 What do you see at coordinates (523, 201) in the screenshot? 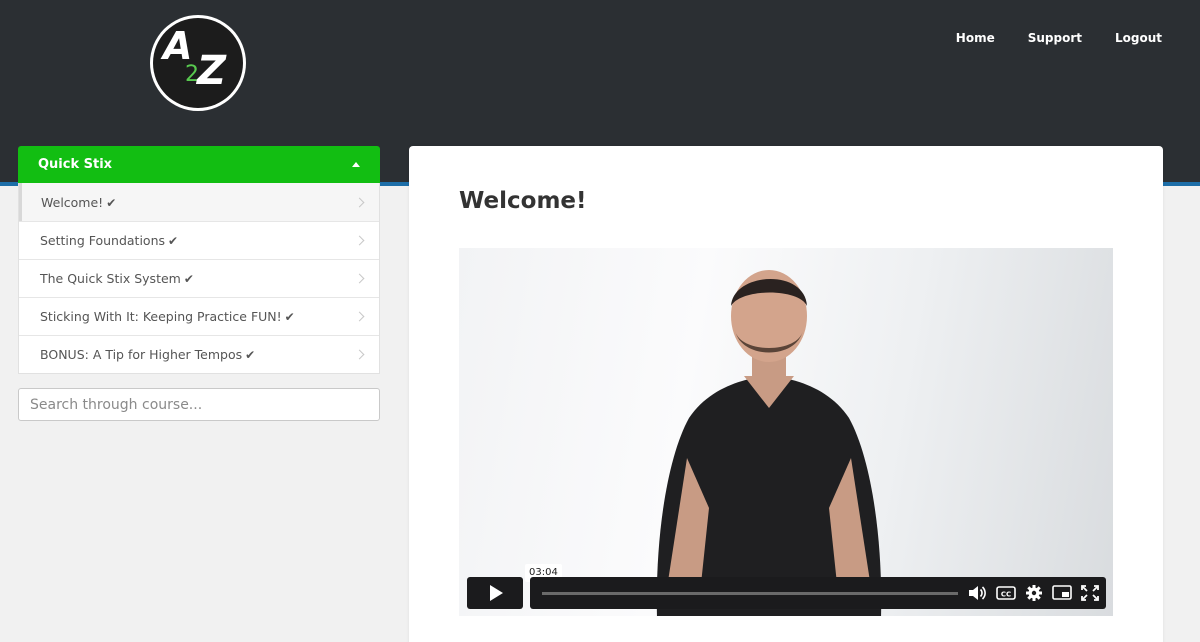
I see `lesson-title: Welcome!` at bounding box center [523, 201].